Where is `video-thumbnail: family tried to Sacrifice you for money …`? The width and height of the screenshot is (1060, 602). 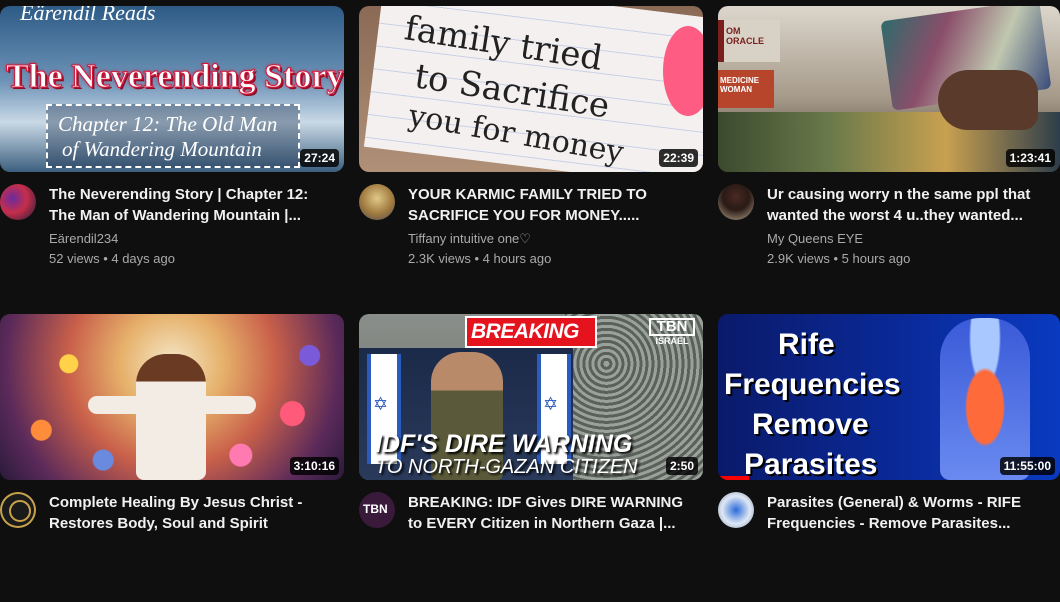 video-thumbnail: family tried to Sacrifice you for money … is located at coordinates (531, 89).